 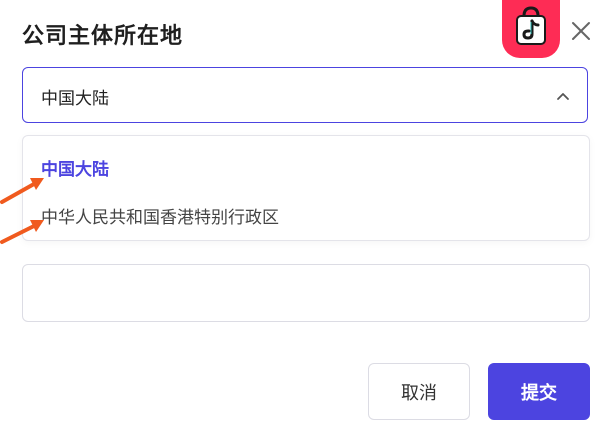 I want to click on close-icon, so click(x=581, y=31).